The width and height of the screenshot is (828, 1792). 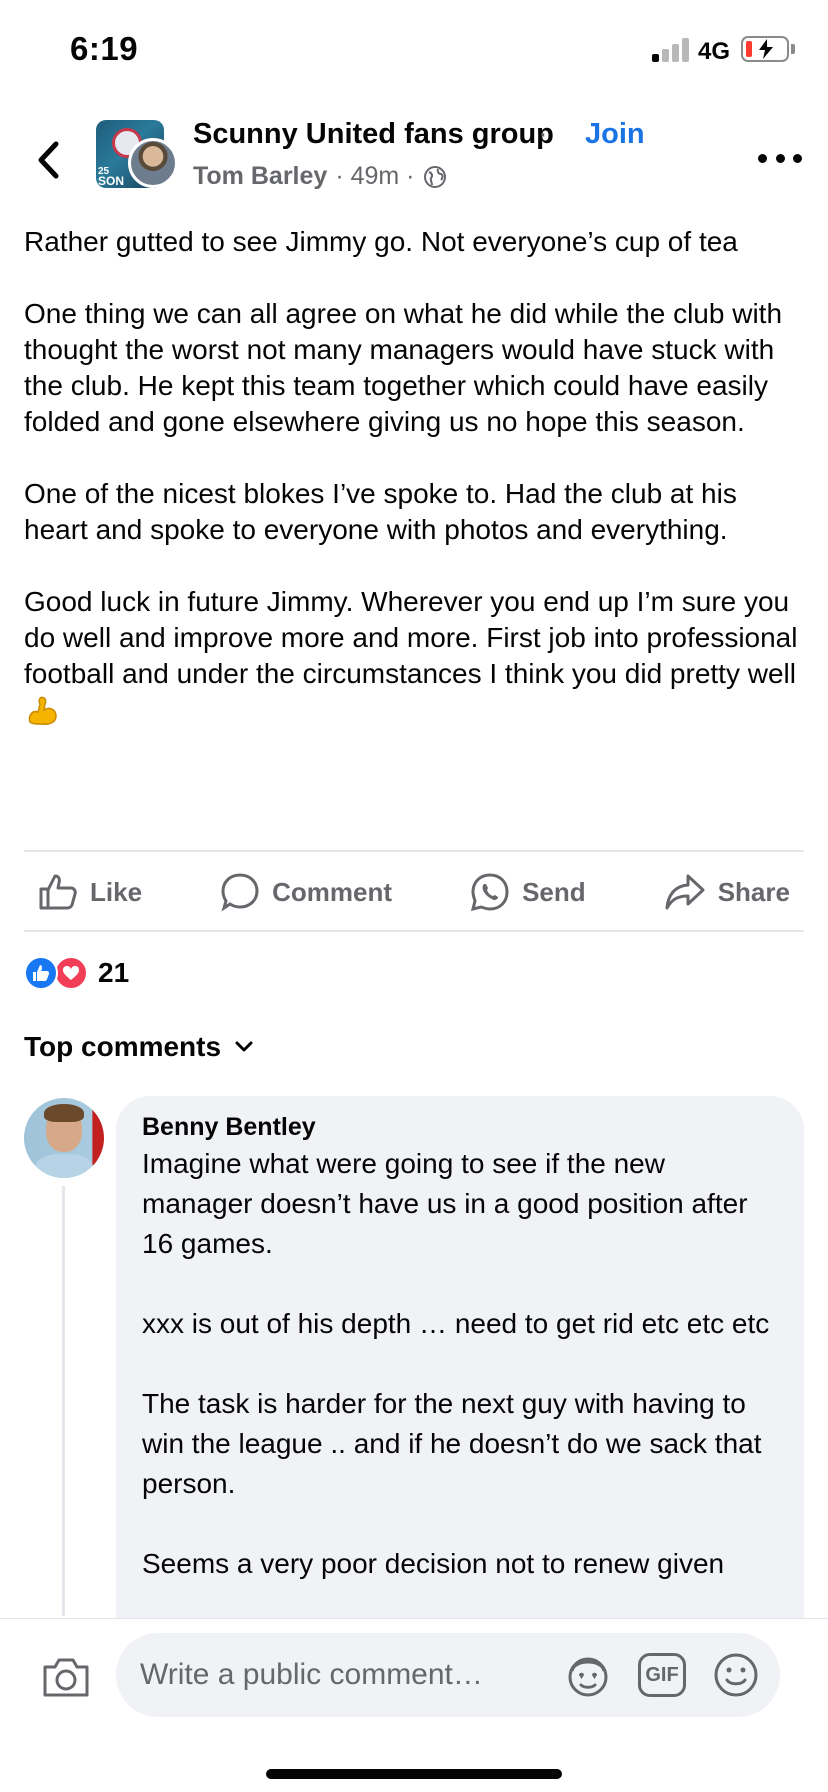 What do you see at coordinates (58, 892) in the screenshot?
I see `thumbs-up-icon` at bounding box center [58, 892].